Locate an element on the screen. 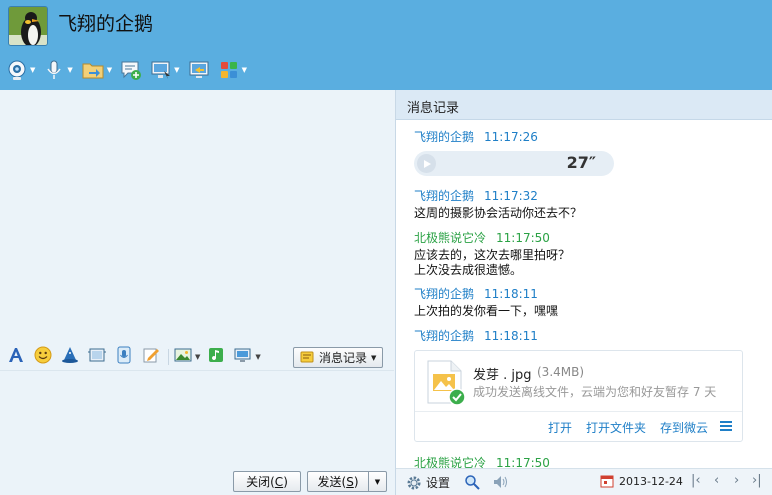  sender-name: 北极熊说它冷 is located at coordinates (450, 238).